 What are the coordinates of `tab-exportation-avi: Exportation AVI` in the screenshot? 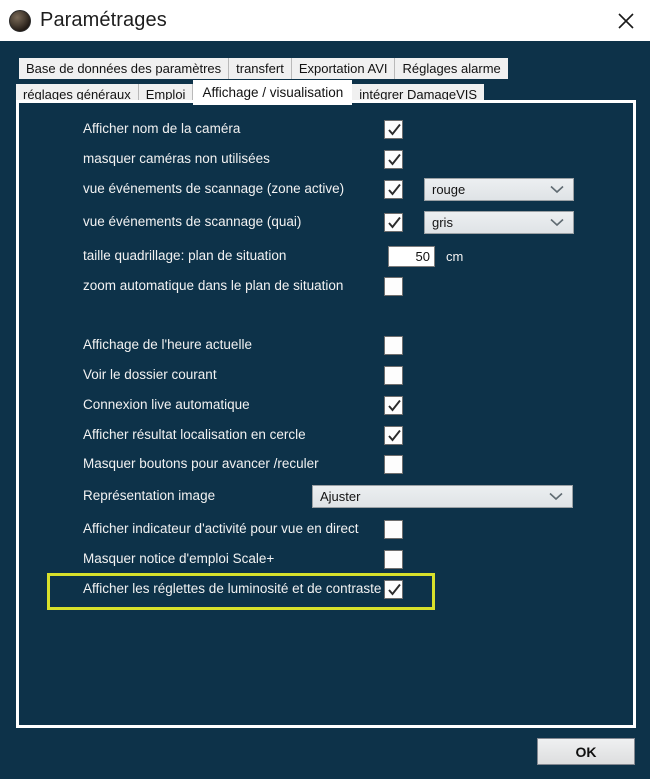 It's located at (343, 68).